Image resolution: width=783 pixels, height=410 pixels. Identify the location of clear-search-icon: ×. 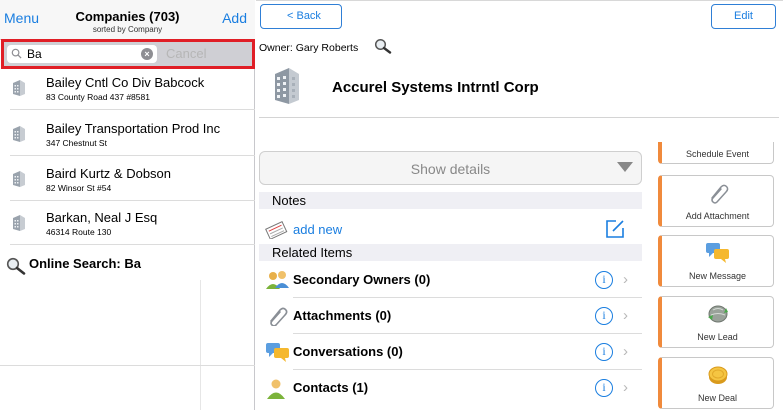
(147, 54).